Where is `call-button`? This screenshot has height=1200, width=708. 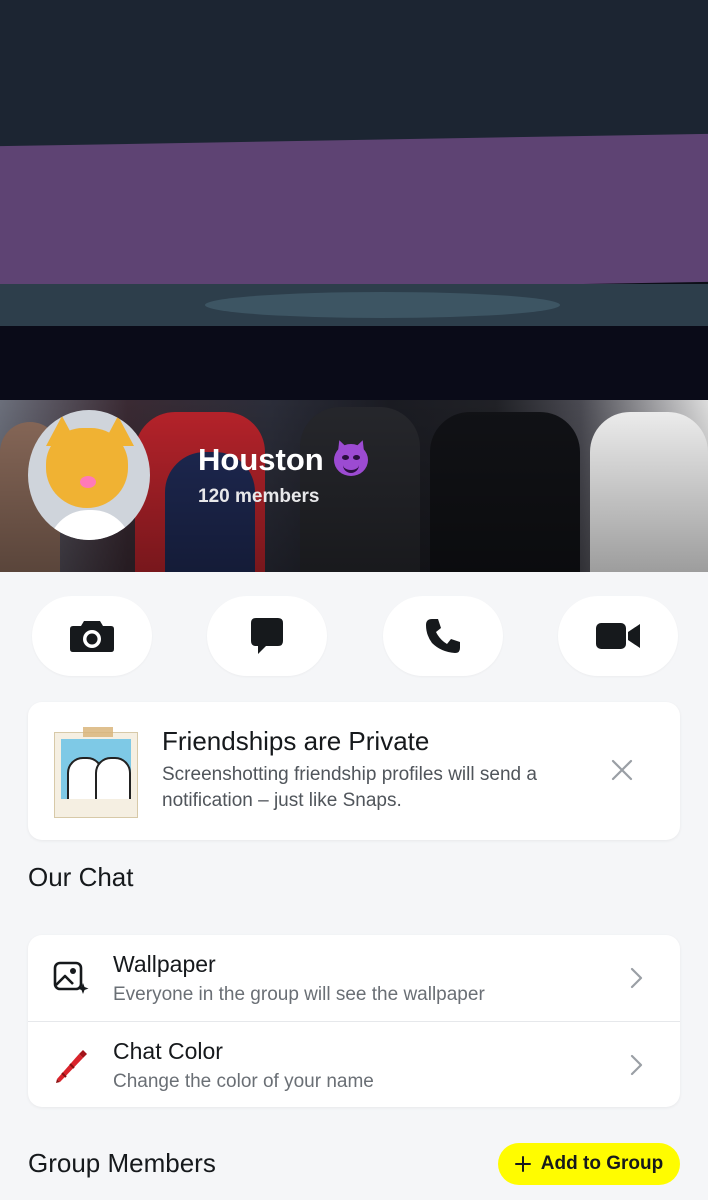 call-button is located at coordinates (442, 636).